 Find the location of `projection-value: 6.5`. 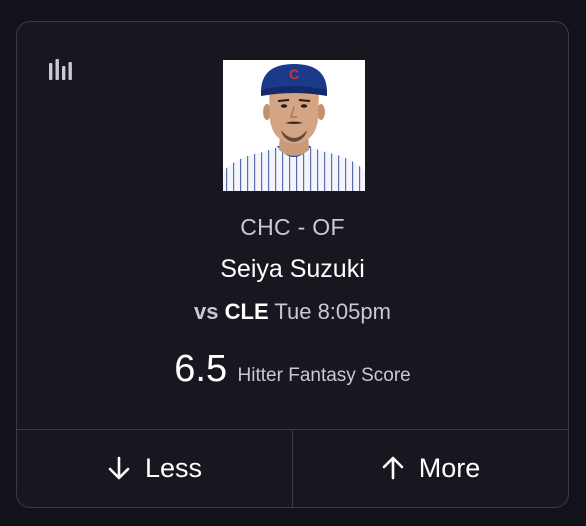

projection-value: 6.5 is located at coordinates (201, 369).